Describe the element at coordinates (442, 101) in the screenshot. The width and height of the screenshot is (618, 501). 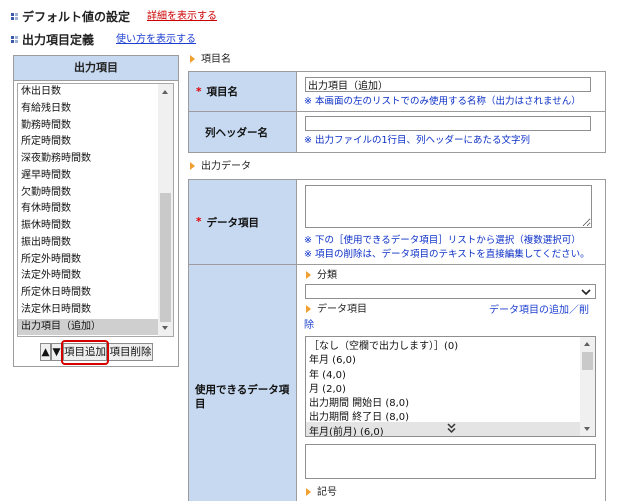
I see `item-name-note: ※ 本画面の左のリストでのみ使用する名称（出力はされません）` at that location.